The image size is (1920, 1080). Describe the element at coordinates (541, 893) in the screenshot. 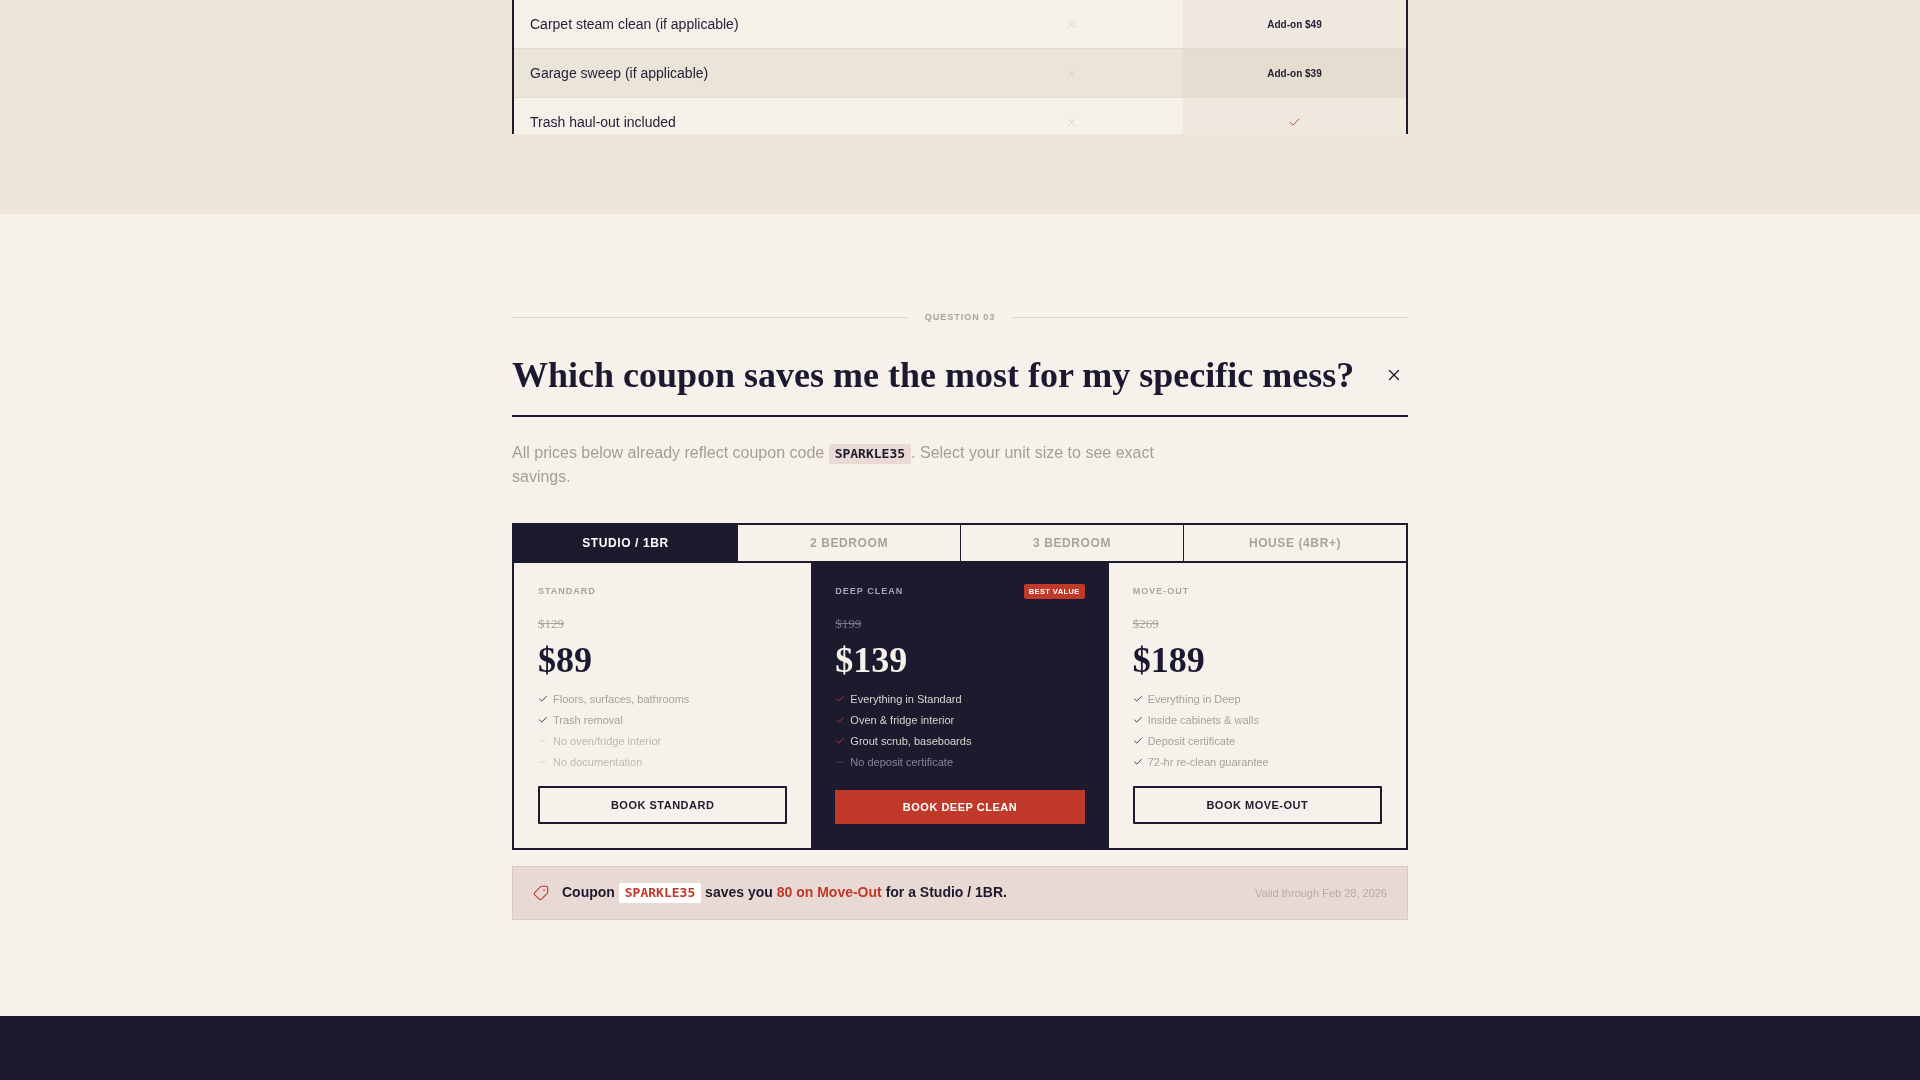

I see `tag-icon` at that location.